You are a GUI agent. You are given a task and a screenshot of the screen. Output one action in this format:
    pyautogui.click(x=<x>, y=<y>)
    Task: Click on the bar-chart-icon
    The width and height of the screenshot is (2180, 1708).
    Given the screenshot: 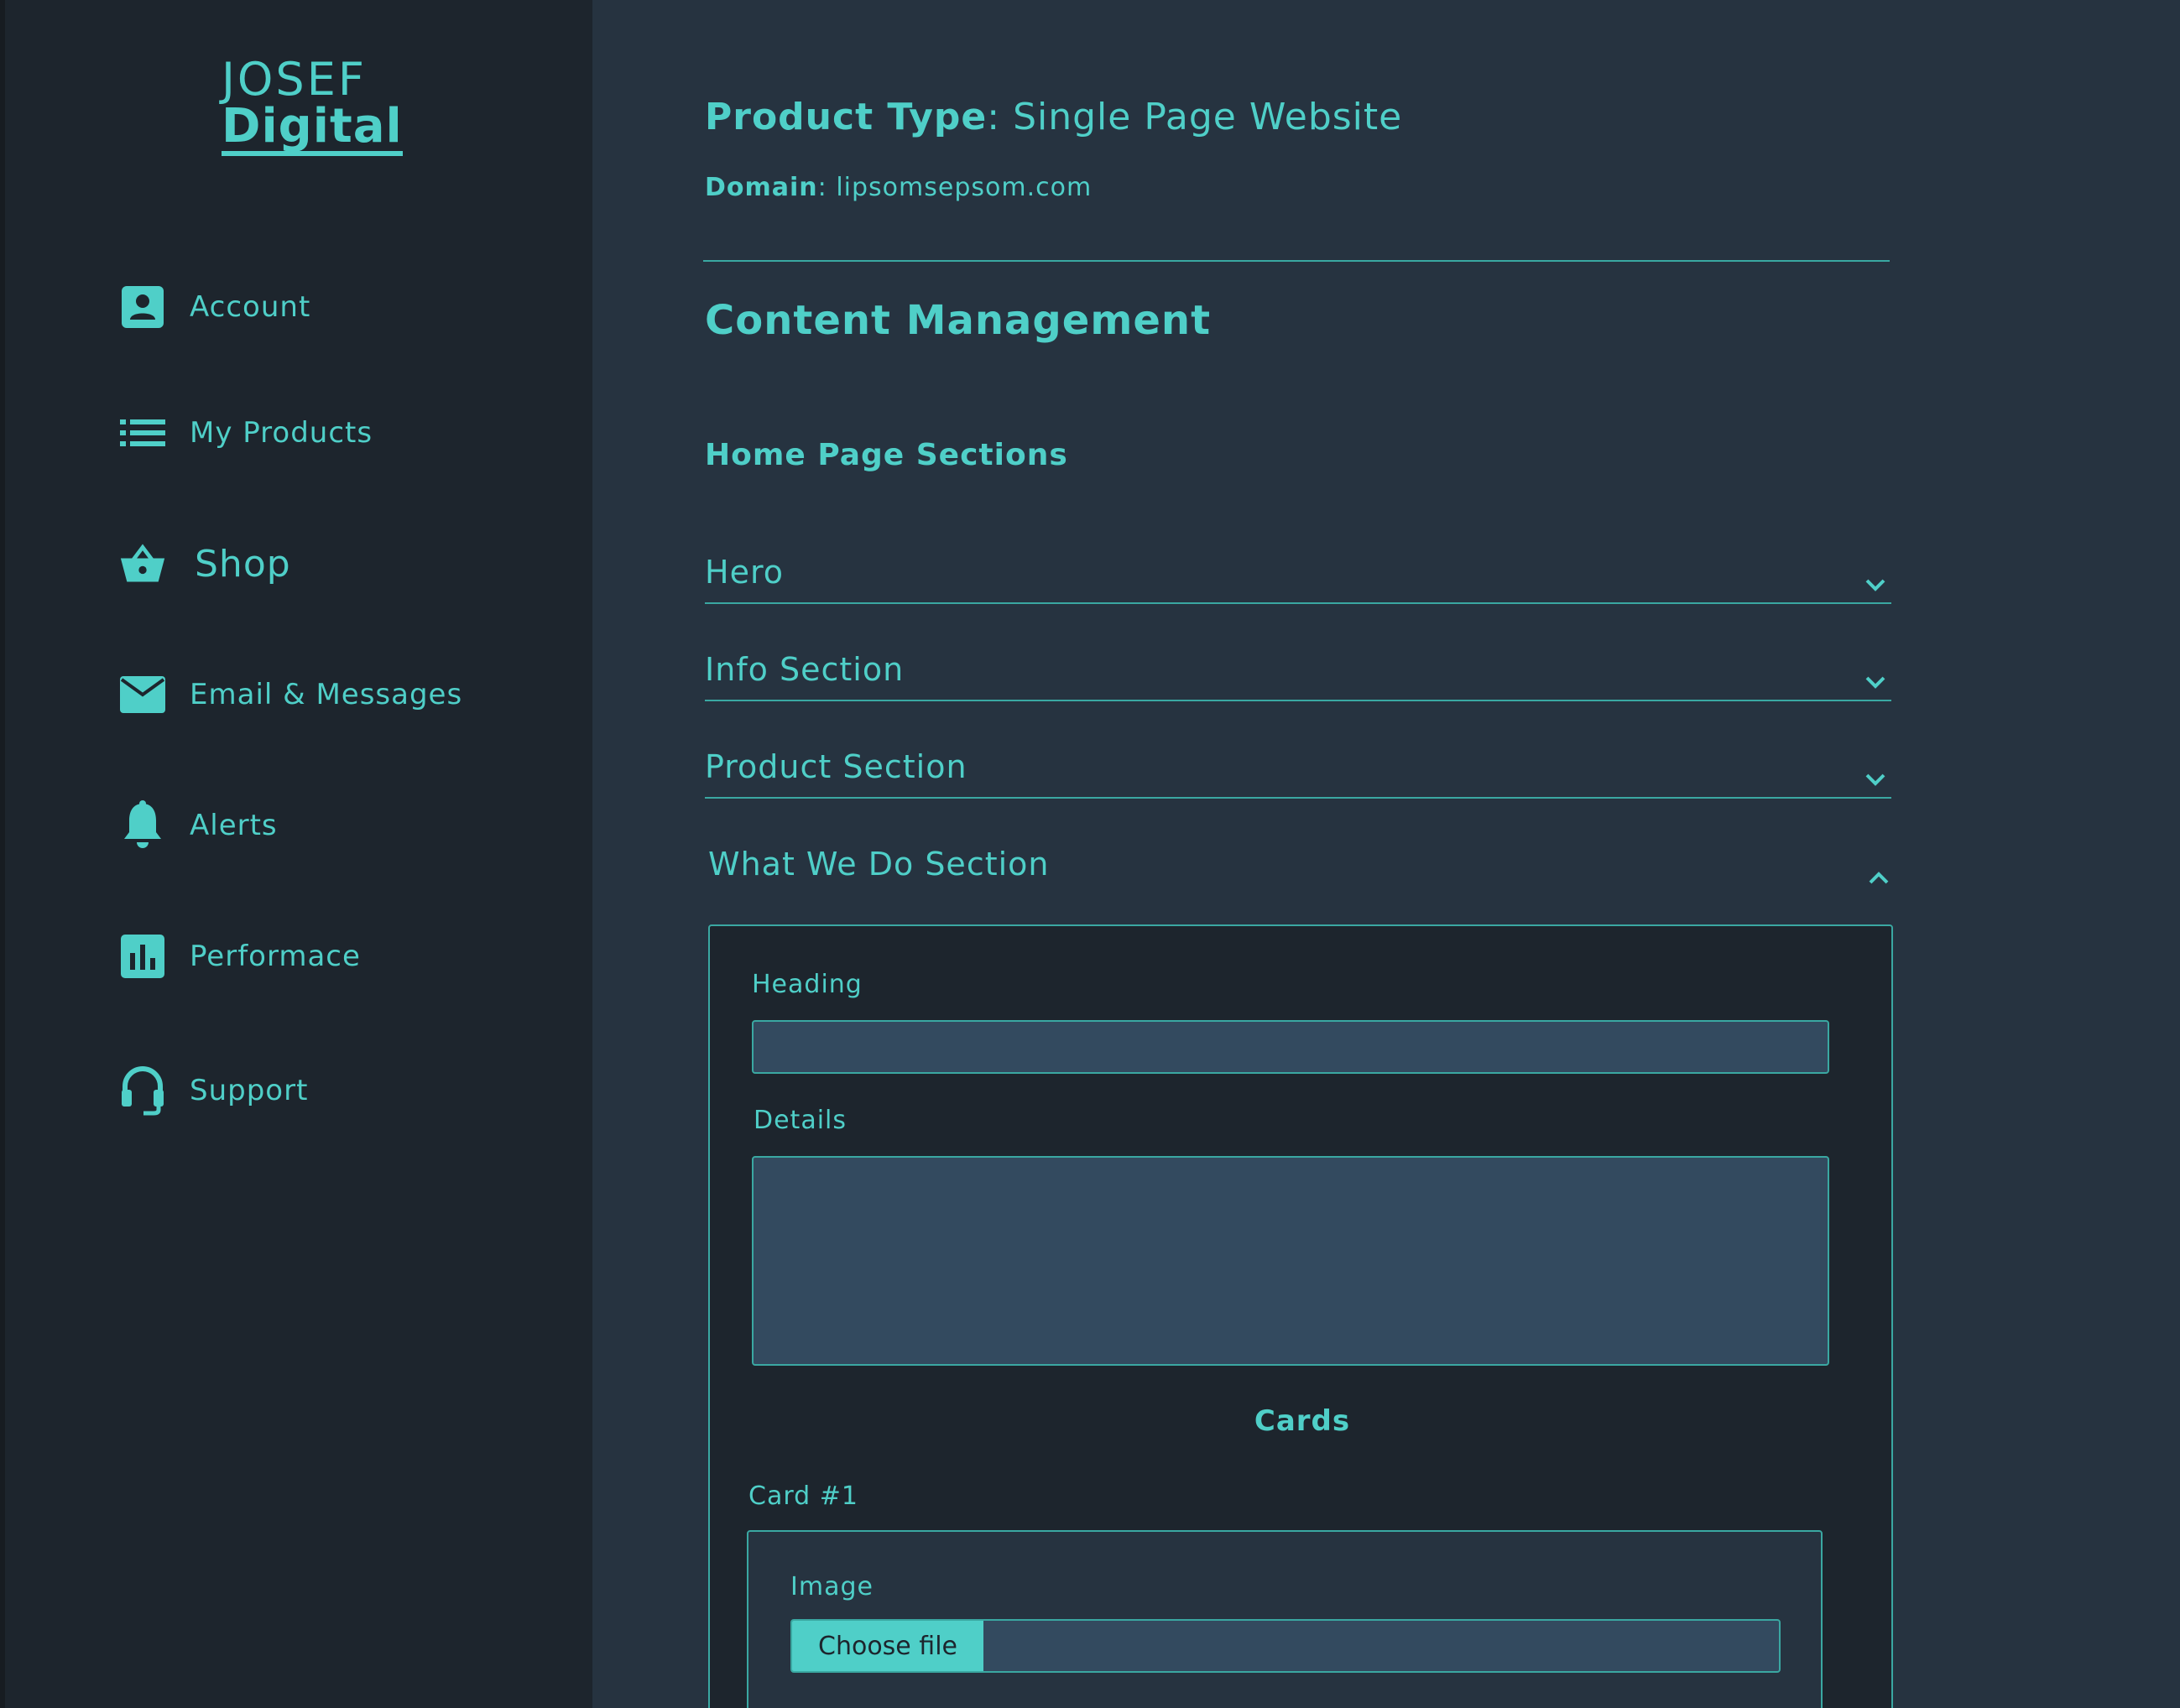 What is the action you would take?
    pyautogui.click(x=142, y=956)
    